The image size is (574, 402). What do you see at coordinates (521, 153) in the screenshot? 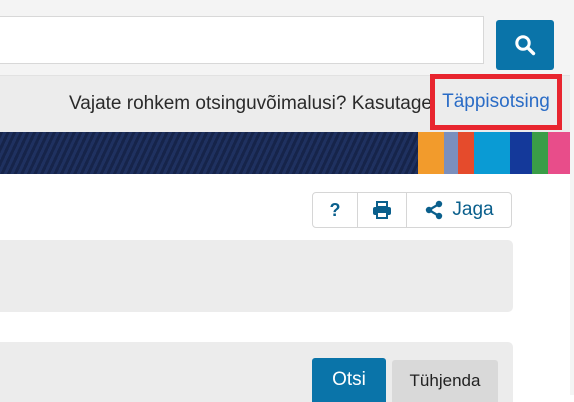
I see `stripe-navy` at bounding box center [521, 153].